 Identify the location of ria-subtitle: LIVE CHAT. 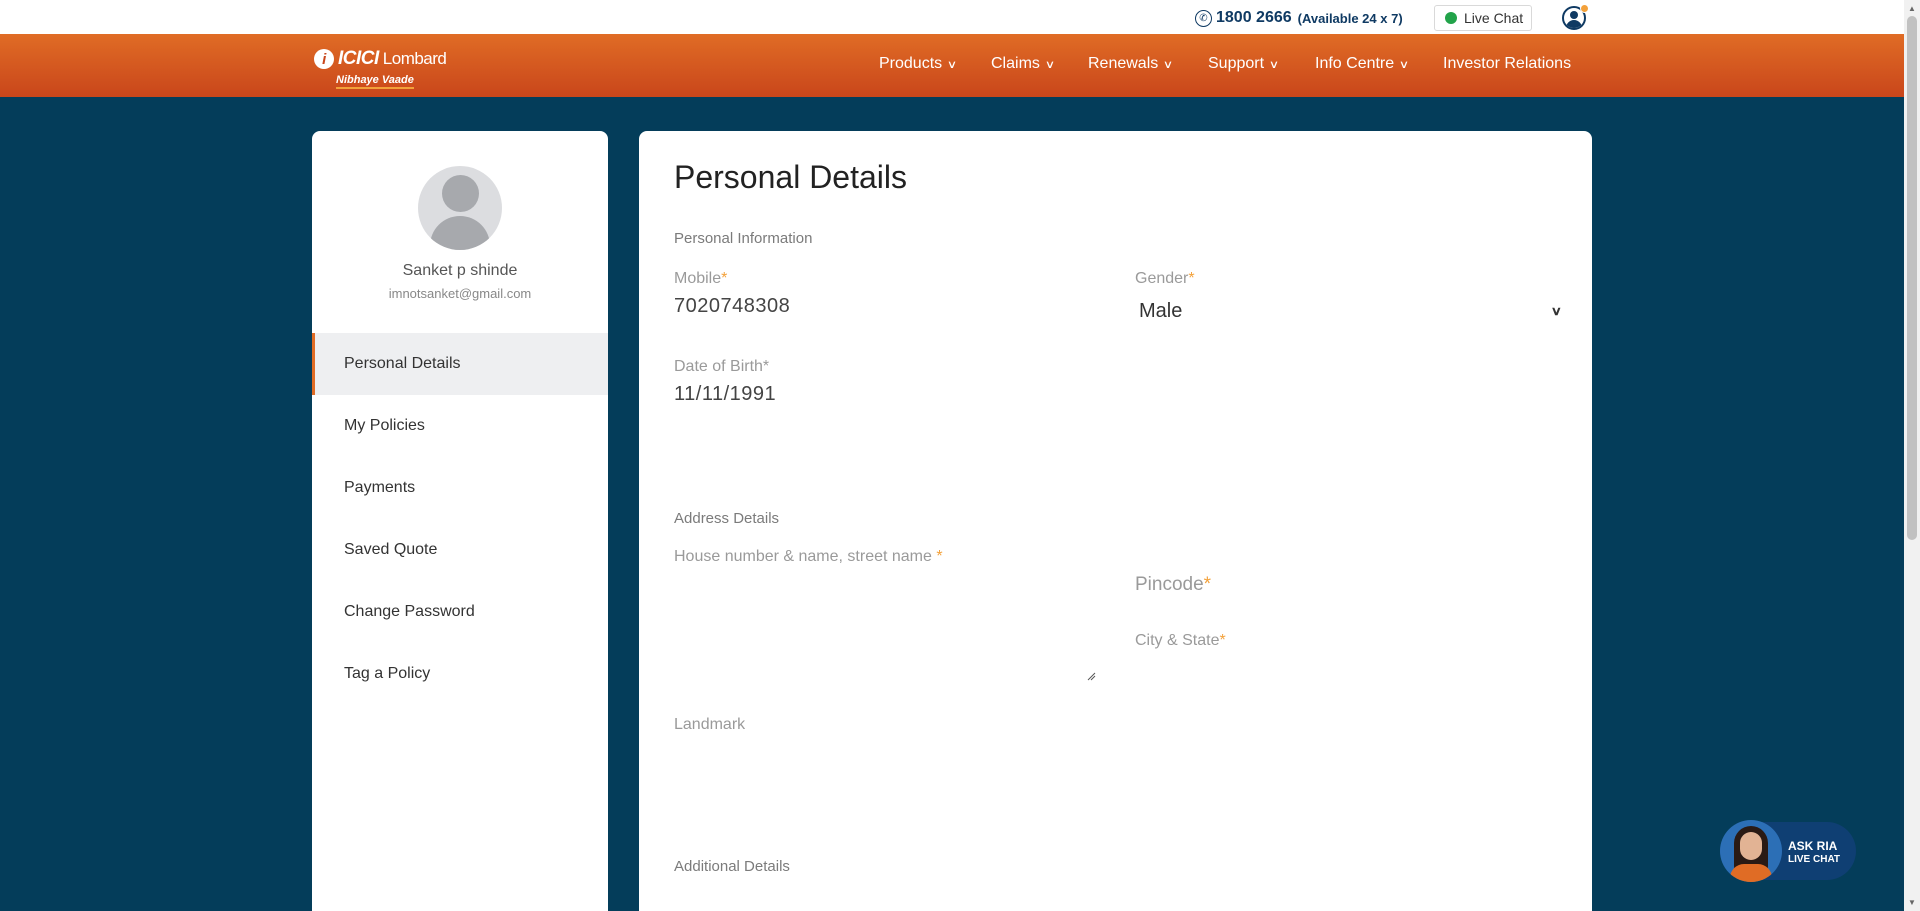
(1814, 859).